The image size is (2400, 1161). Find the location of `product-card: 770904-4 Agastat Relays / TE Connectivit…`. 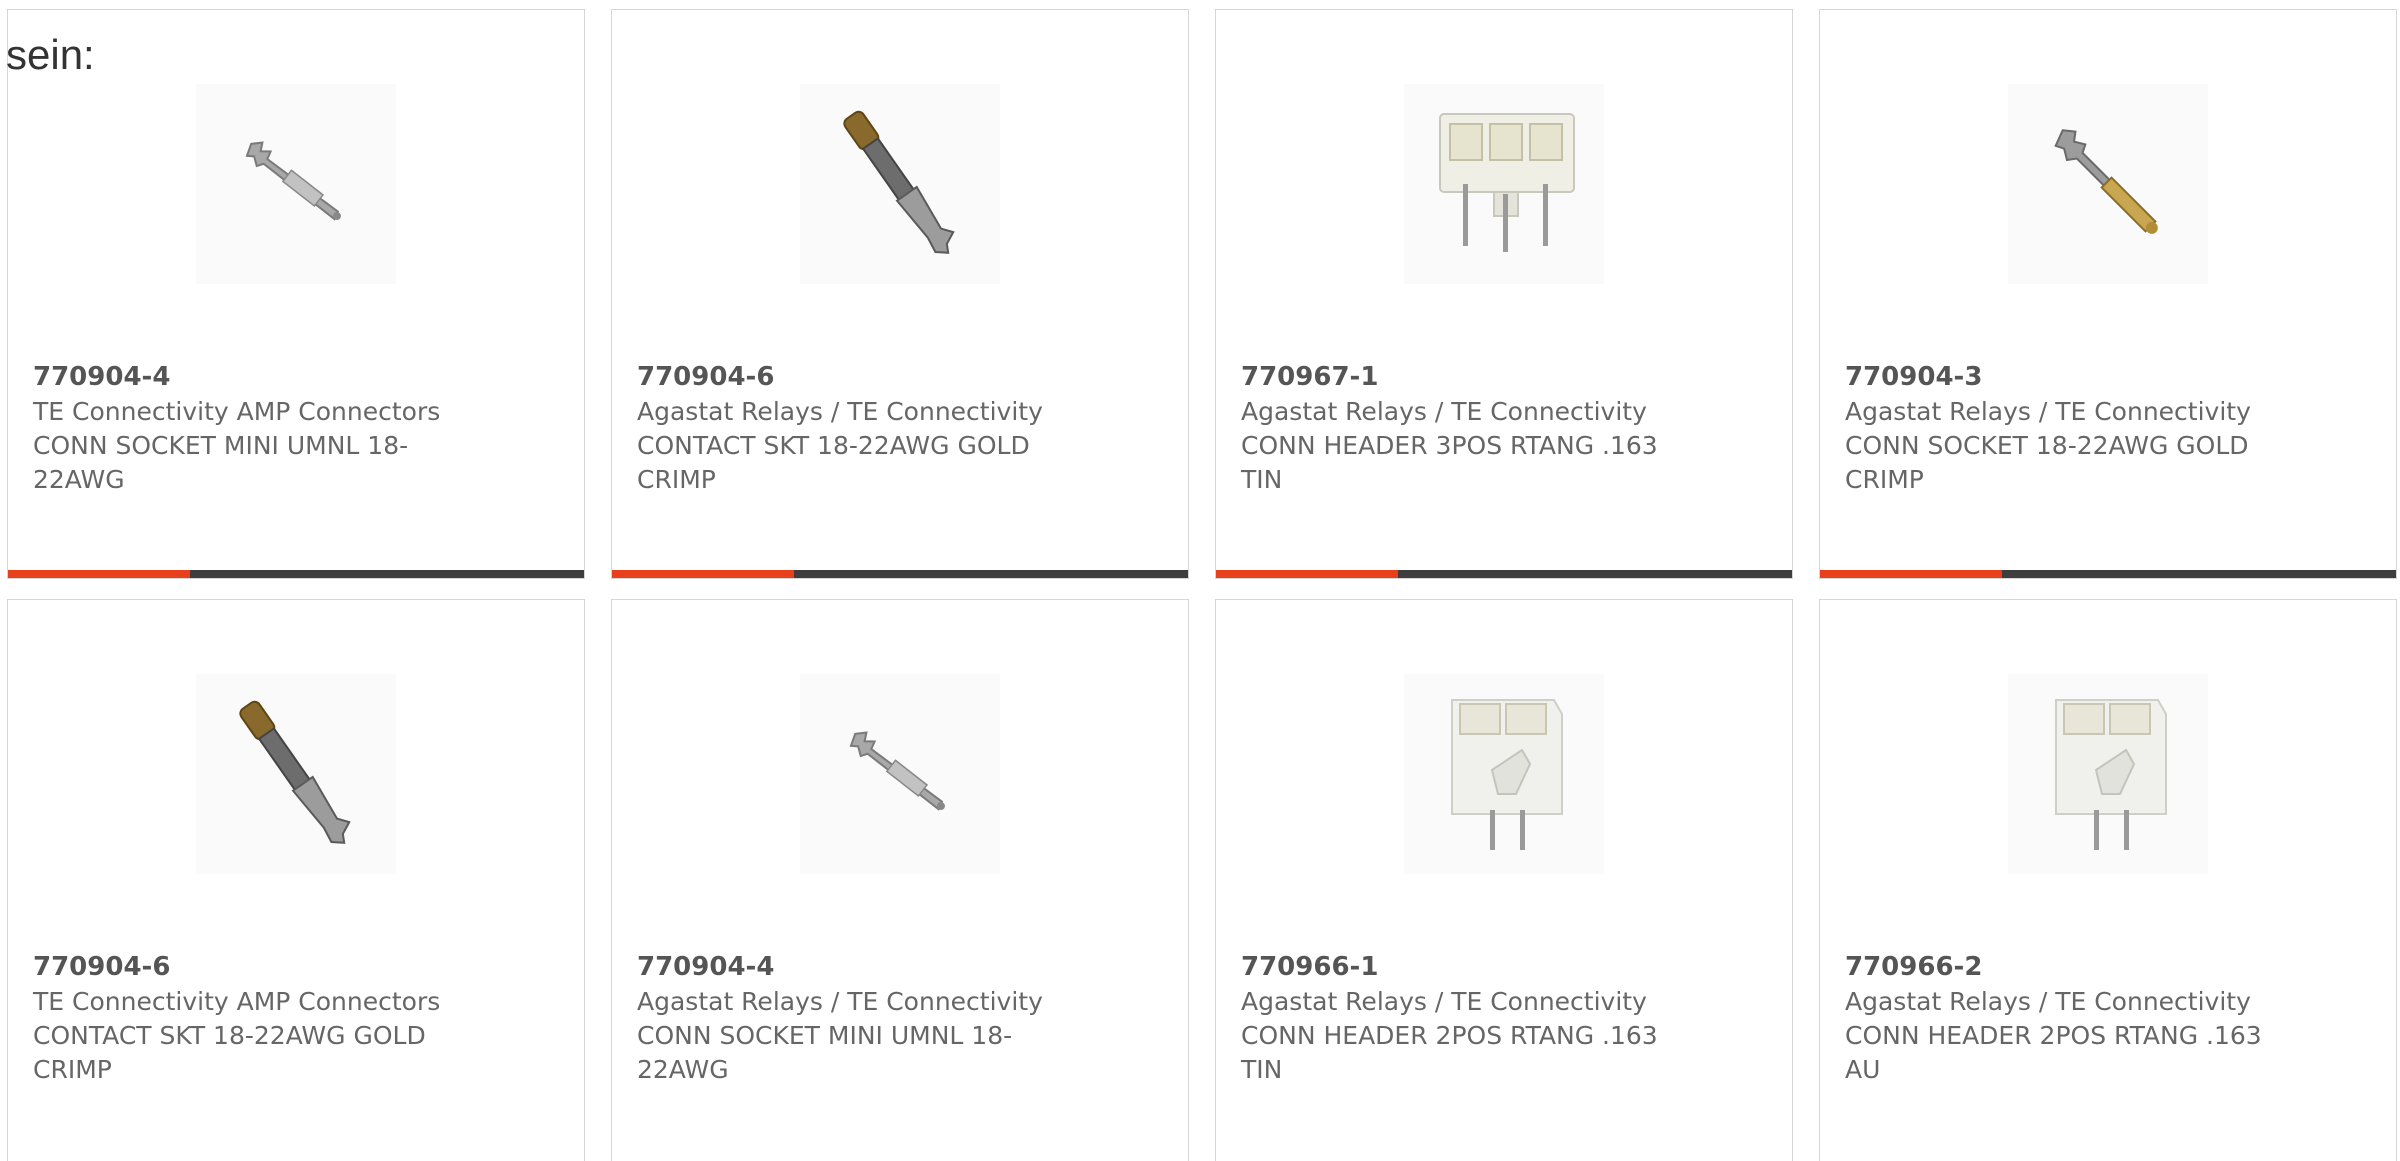

product-card: 770904-4 Agastat Relays / TE Connectivit… is located at coordinates (900, 880).